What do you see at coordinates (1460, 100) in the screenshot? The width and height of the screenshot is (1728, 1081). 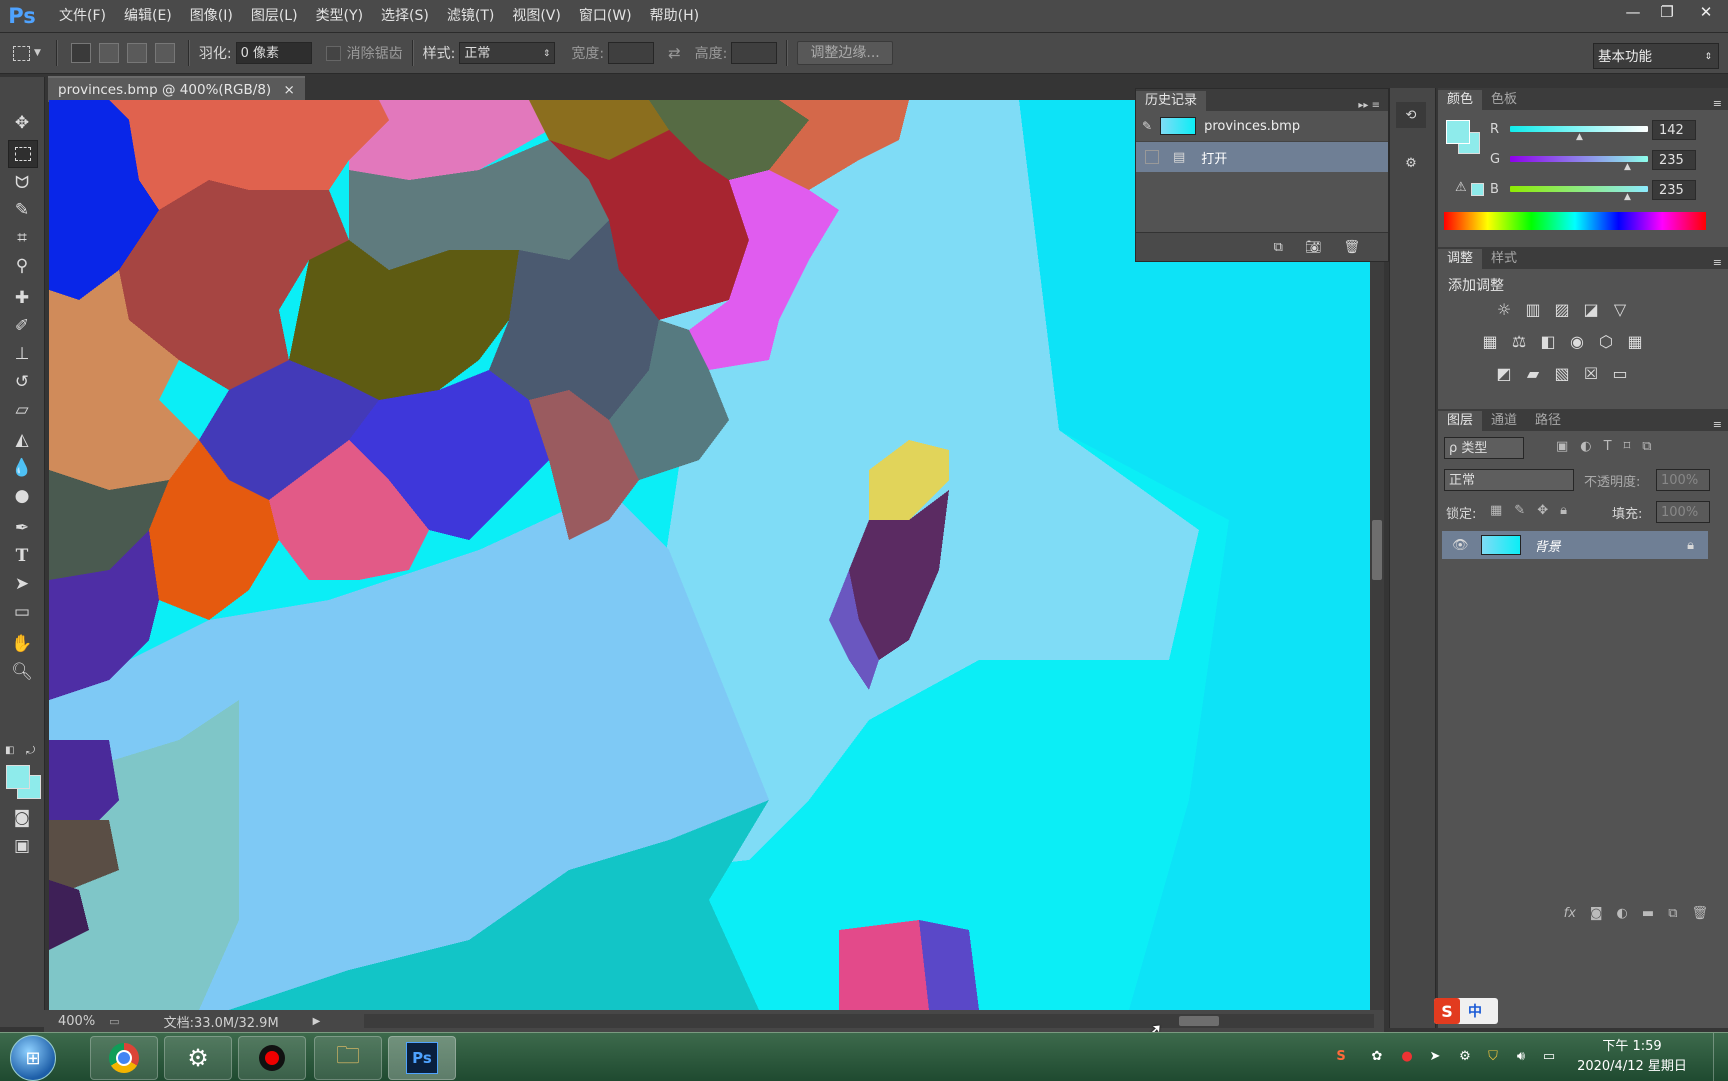 I see `tab-color: 颜色` at bounding box center [1460, 100].